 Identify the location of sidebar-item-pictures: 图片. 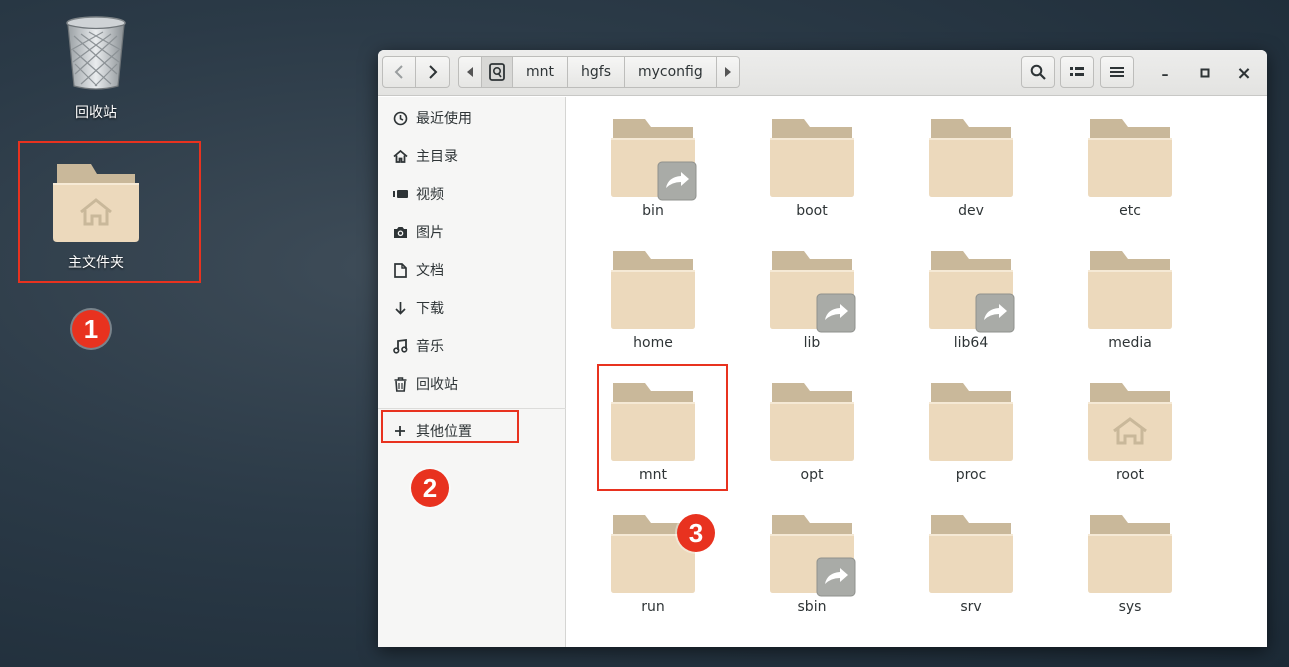
(472, 232).